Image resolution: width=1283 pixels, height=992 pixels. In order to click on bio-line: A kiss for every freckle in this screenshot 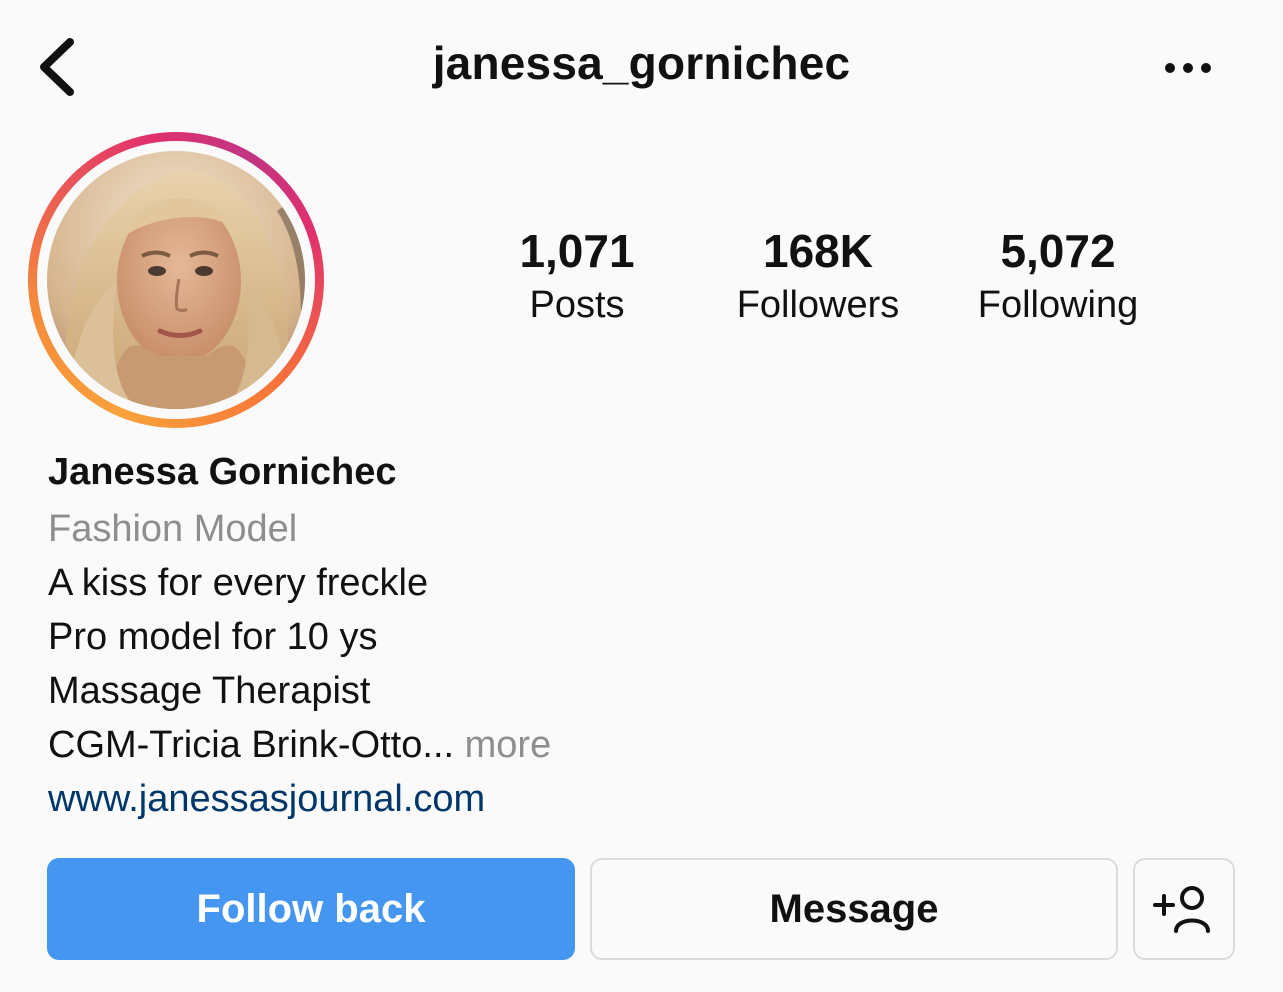, I will do `click(238, 583)`.